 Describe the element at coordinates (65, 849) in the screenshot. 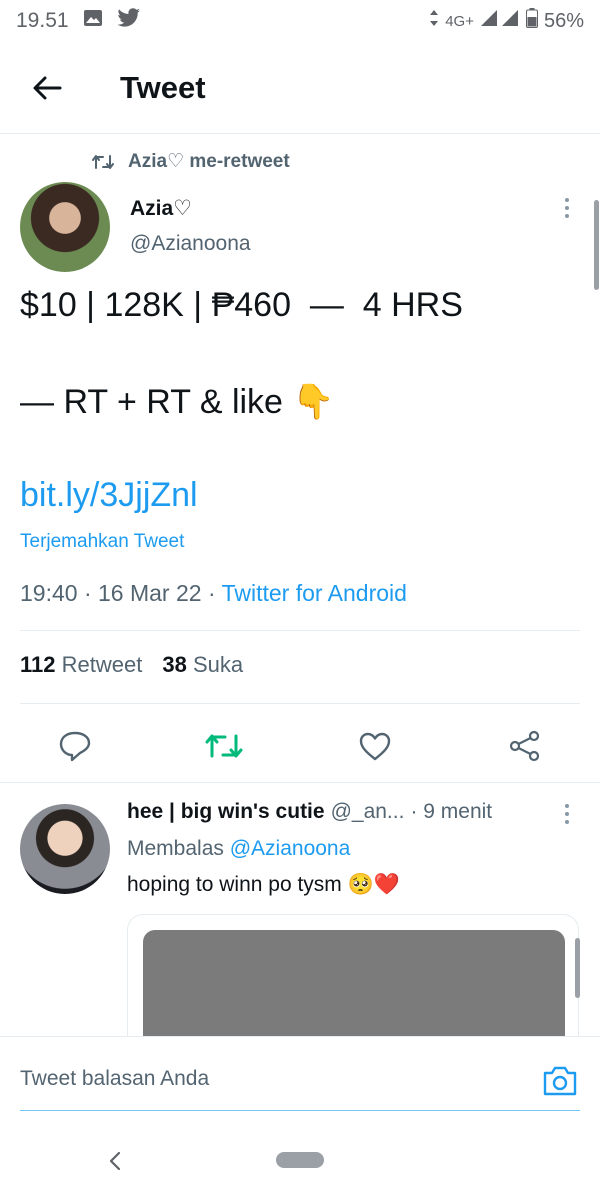

I see `reply-author-avatar` at that location.